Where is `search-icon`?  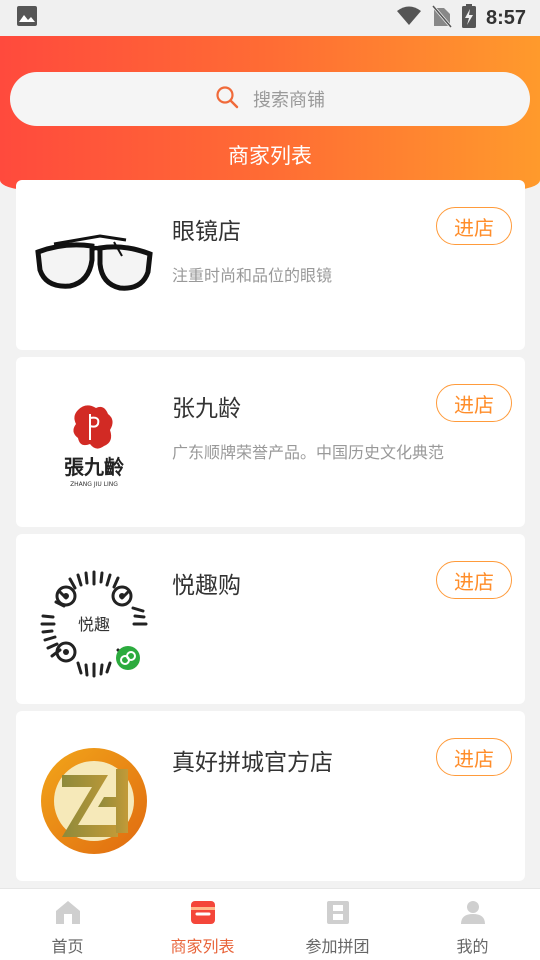
search-icon is located at coordinates (227, 99).